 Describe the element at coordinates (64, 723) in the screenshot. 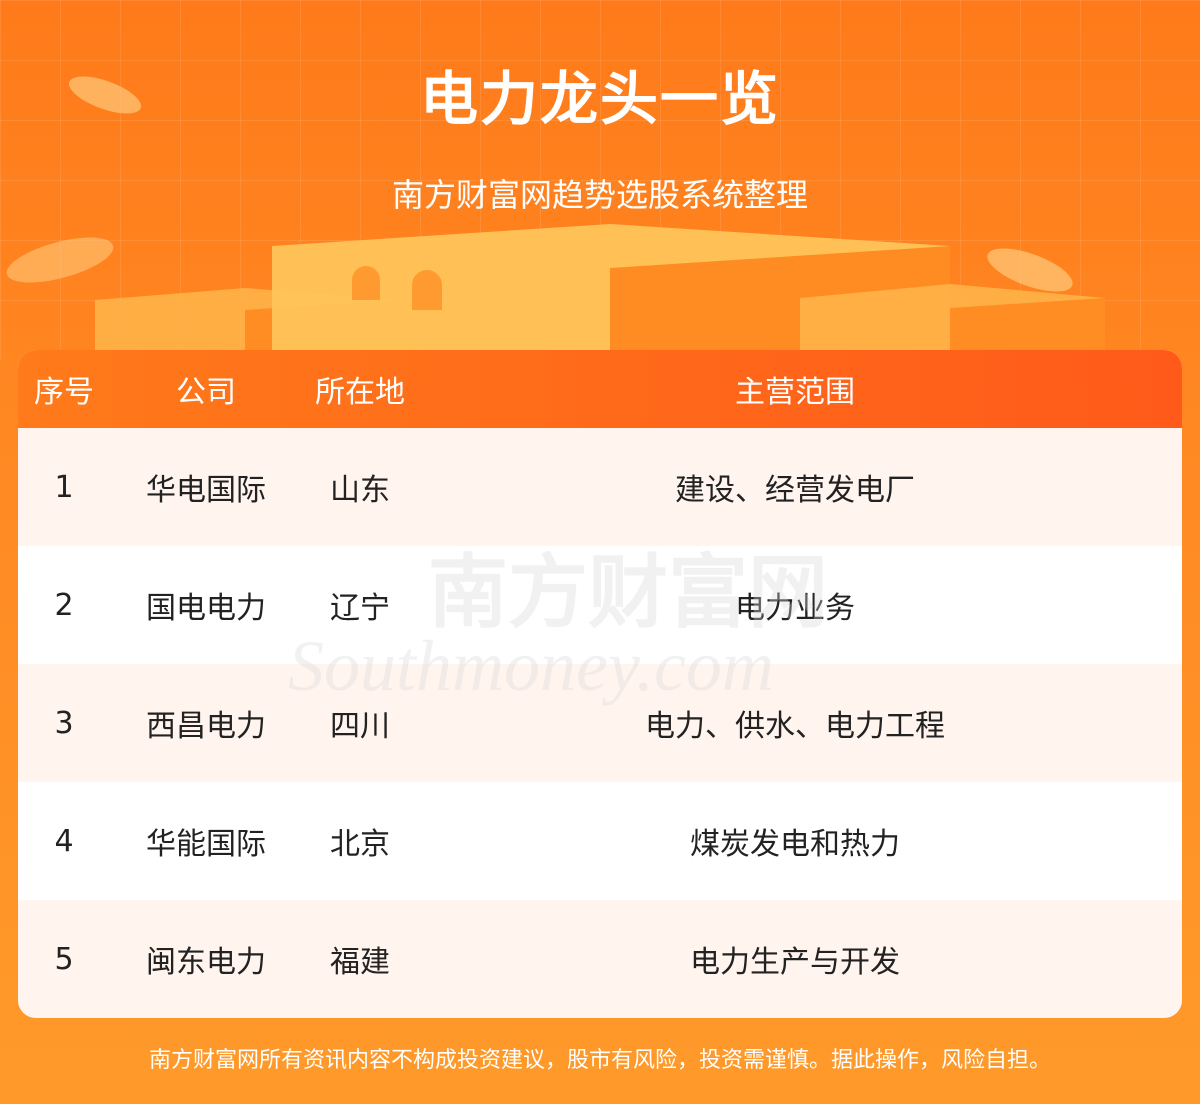

I see `row-no: 3` at that location.